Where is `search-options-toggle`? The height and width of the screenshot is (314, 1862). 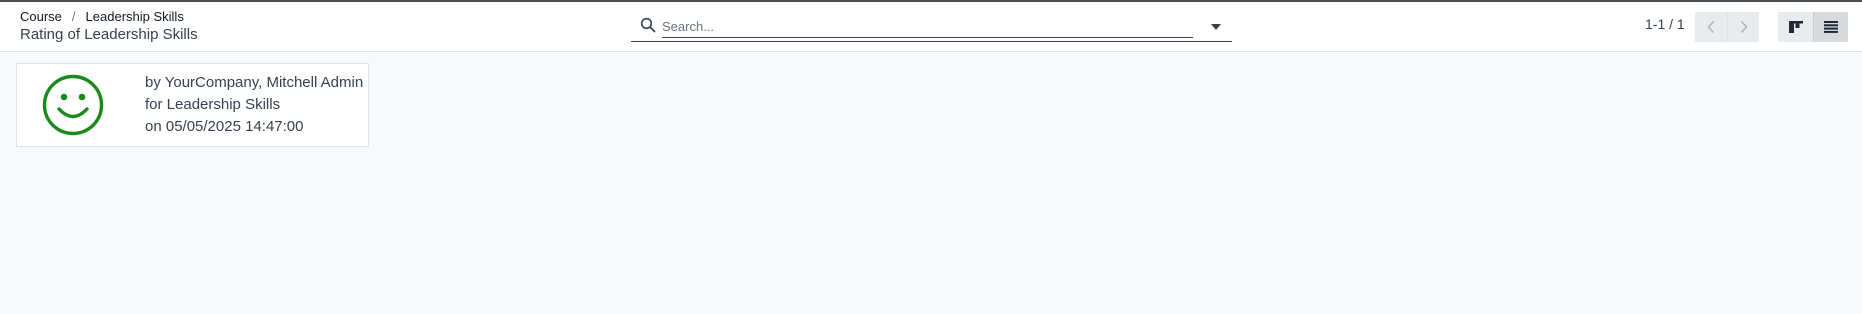 search-options-toggle is located at coordinates (1216, 27).